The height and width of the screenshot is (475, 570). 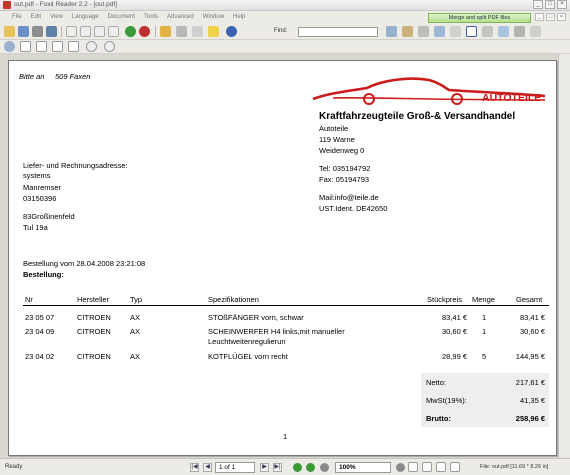 I want to click on doc-minimize-button: _, so click(x=539, y=17).